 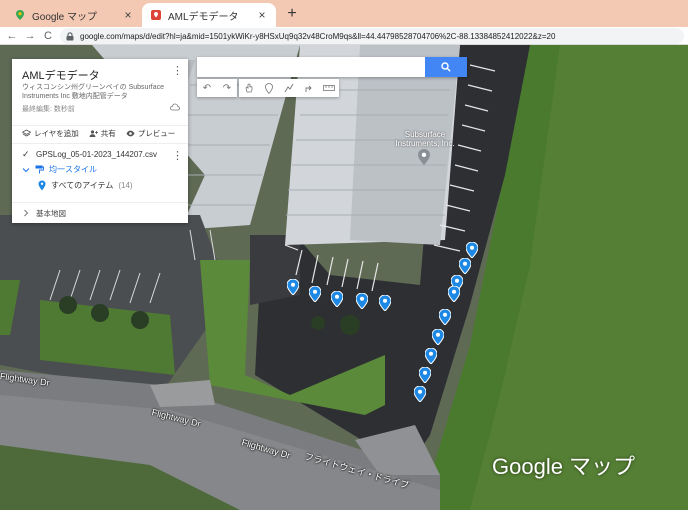 I want to click on search-button, so click(x=446, y=67).